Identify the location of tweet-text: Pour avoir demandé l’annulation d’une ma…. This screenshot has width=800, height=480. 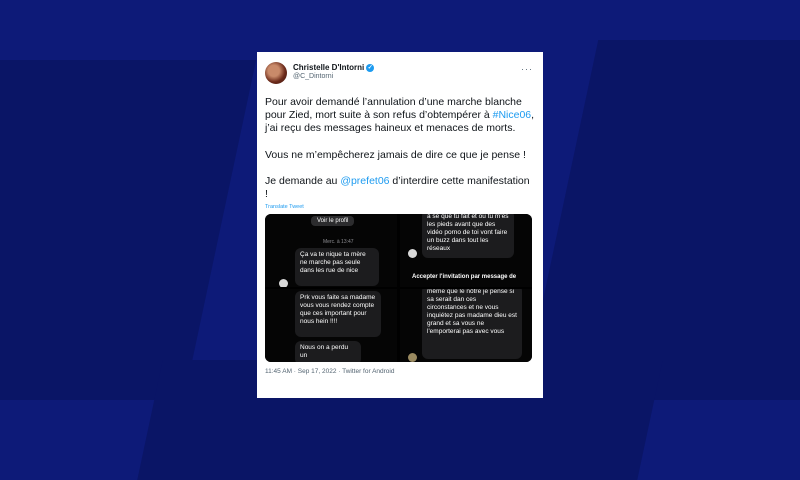
(400, 148).